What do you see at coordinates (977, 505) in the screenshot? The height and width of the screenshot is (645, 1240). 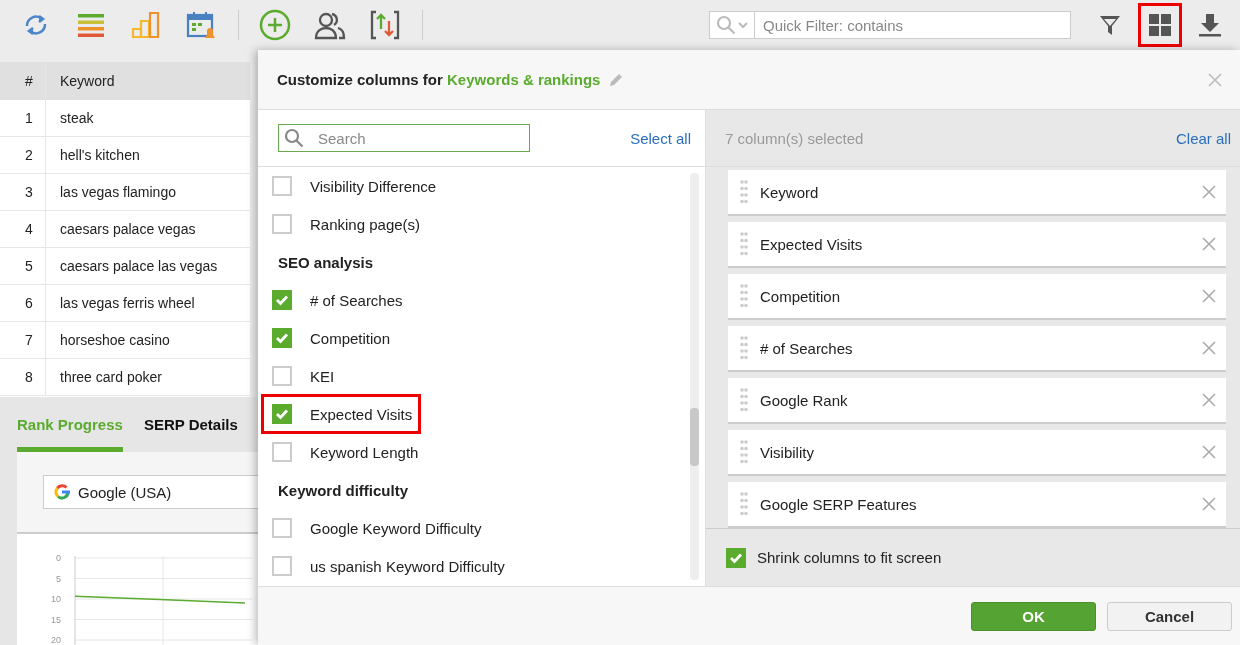 I see `selected-column-card: Google SERP Features` at bounding box center [977, 505].